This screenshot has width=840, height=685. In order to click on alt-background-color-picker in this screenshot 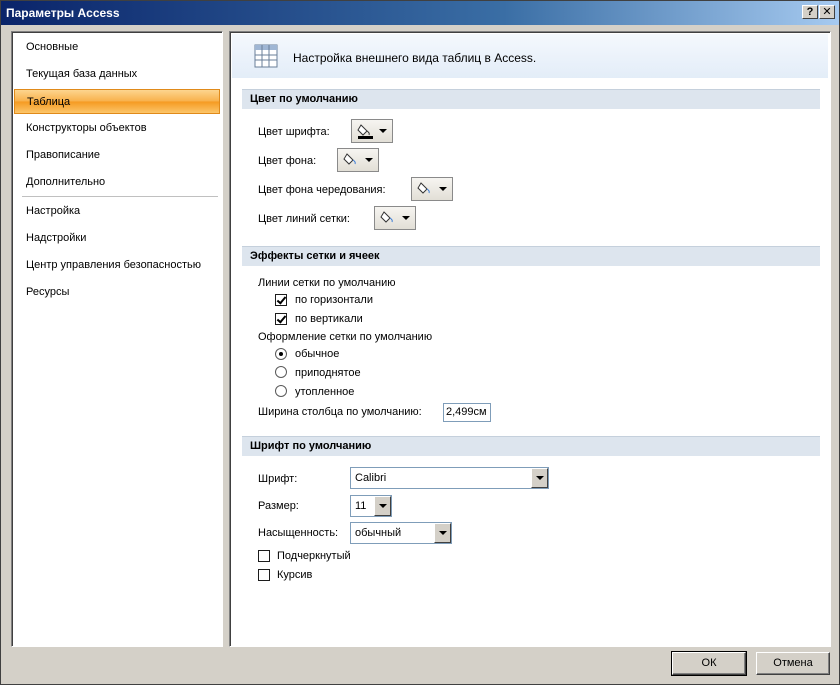, I will do `click(432, 189)`.